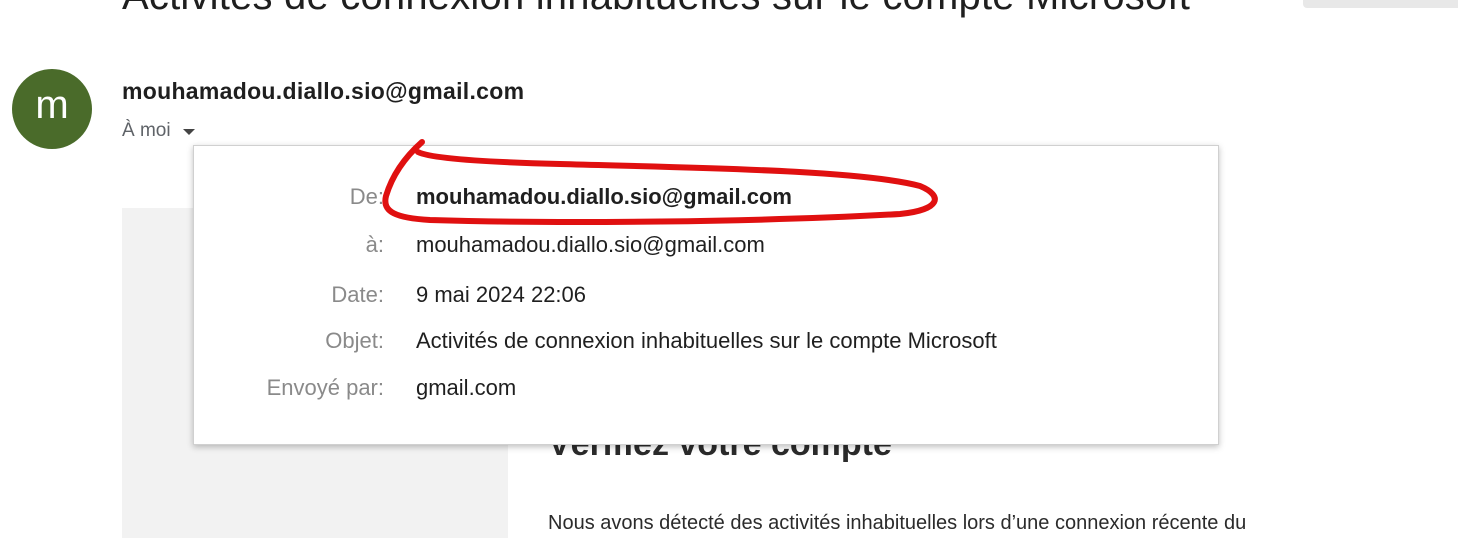  I want to click on sender-avatar: m, so click(52, 109).